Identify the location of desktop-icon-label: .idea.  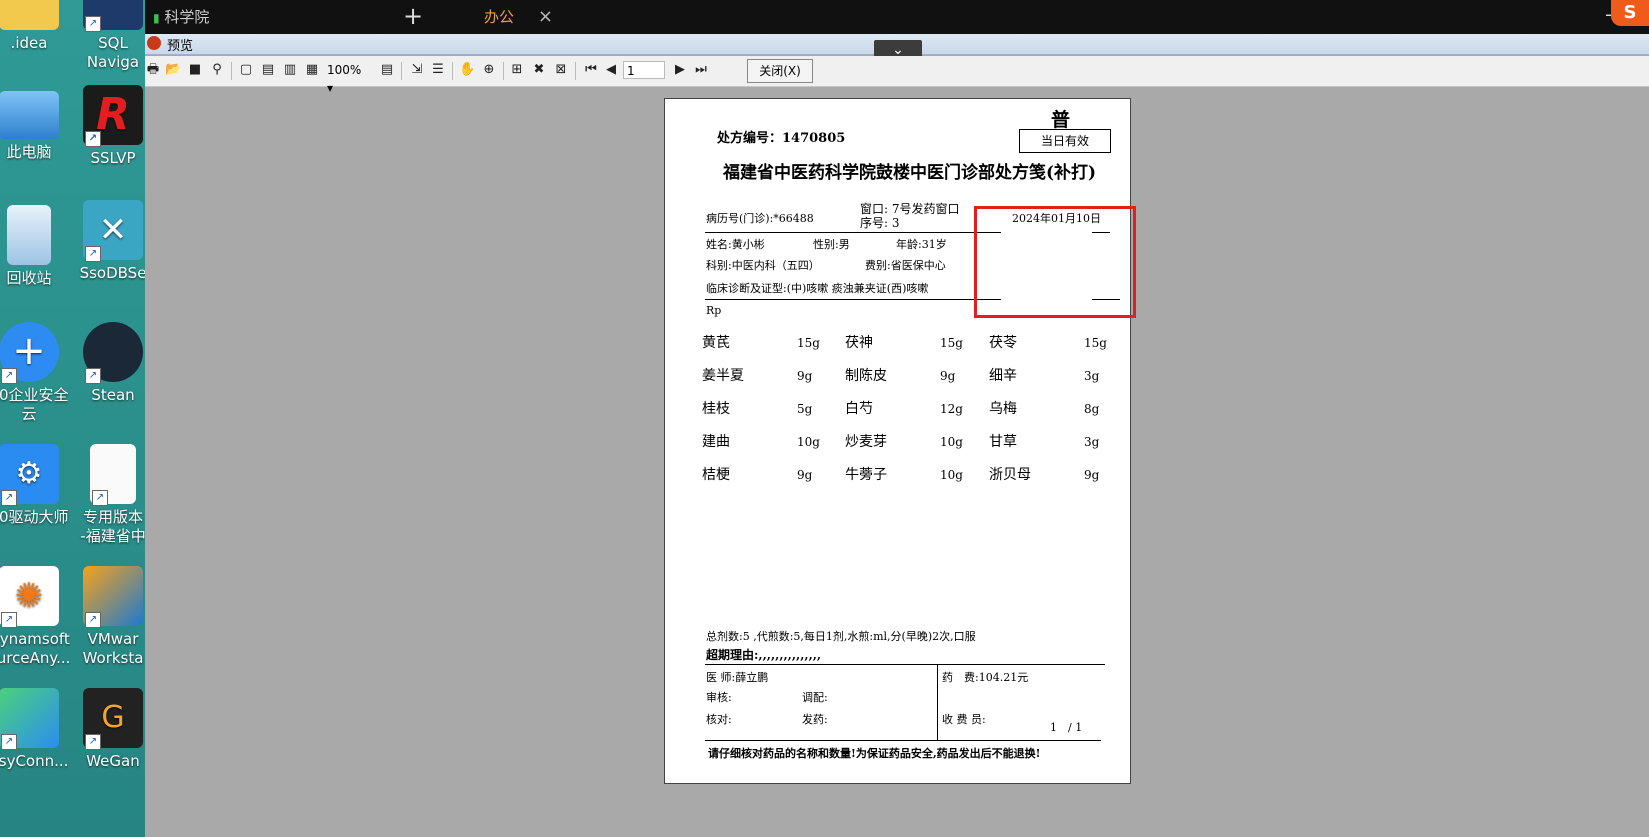
(29, 43).